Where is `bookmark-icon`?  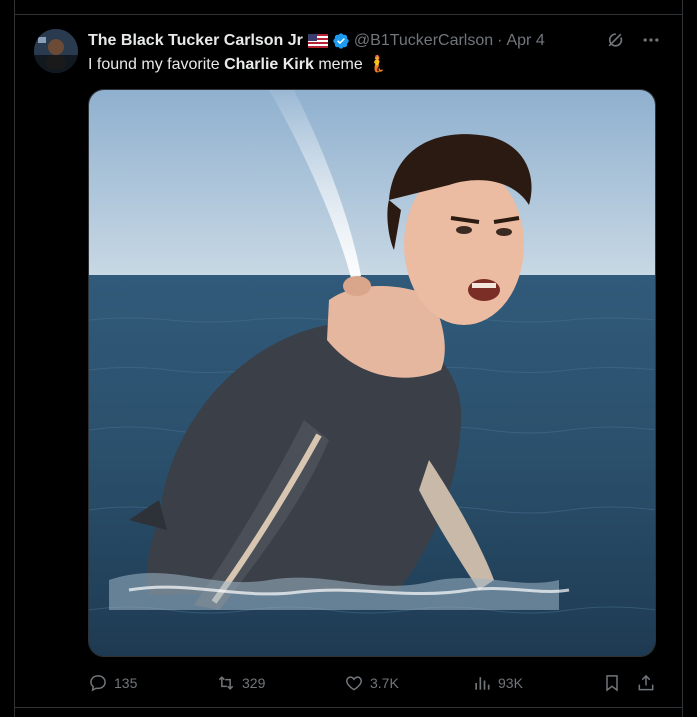
bookmark-icon is located at coordinates (612, 683).